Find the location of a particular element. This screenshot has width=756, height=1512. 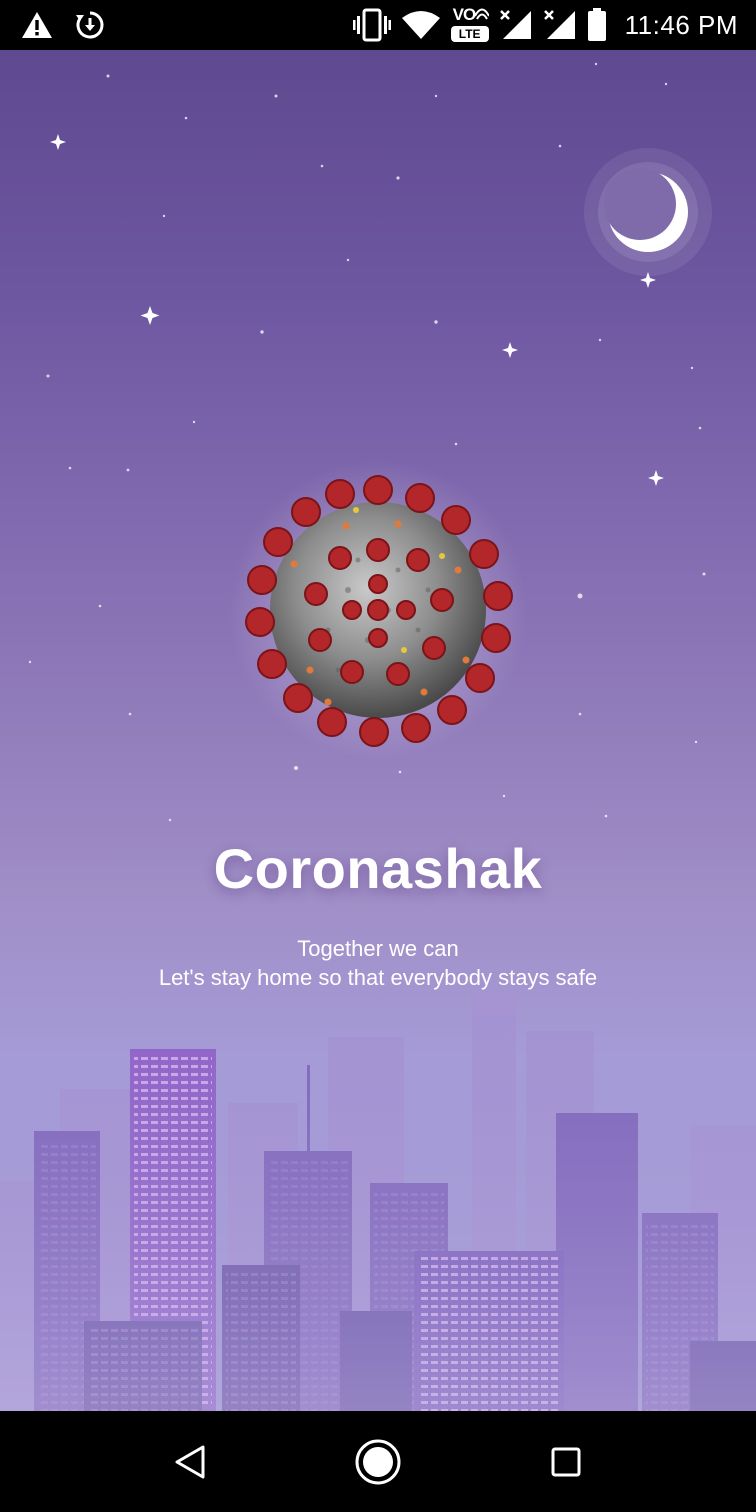

warning-icon is located at coordinates (37, 25).